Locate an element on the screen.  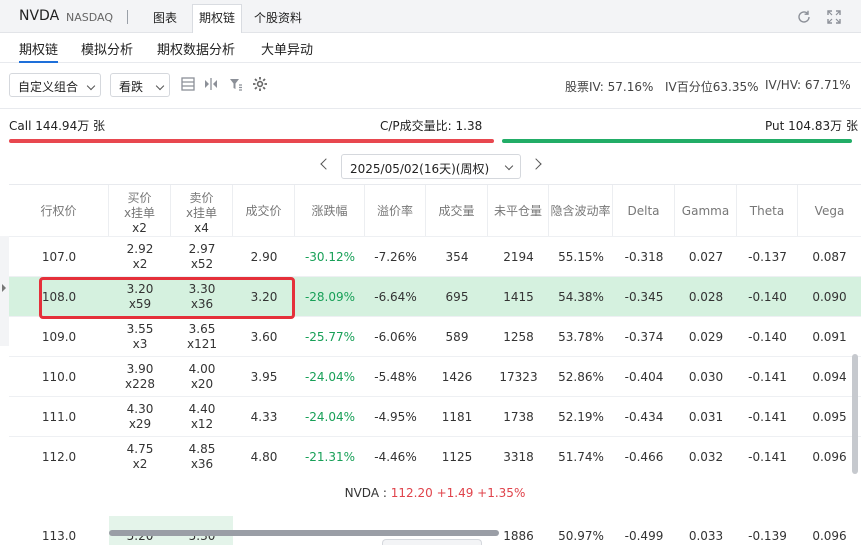
col-strike: 行权价 is located at coordinates (59, 211).